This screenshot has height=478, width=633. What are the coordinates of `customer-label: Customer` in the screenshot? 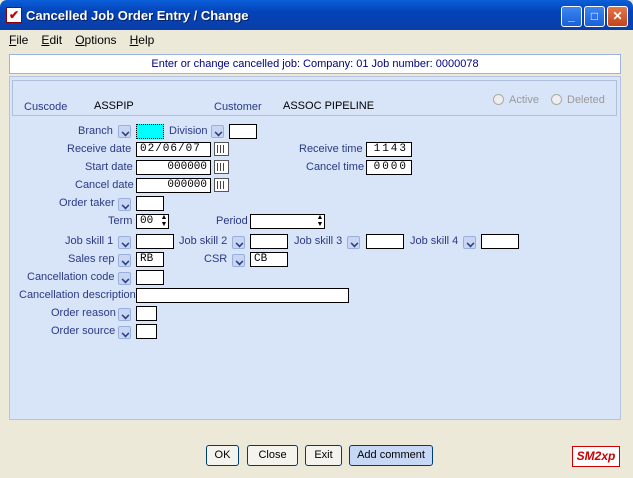 It's located at (238, 107).